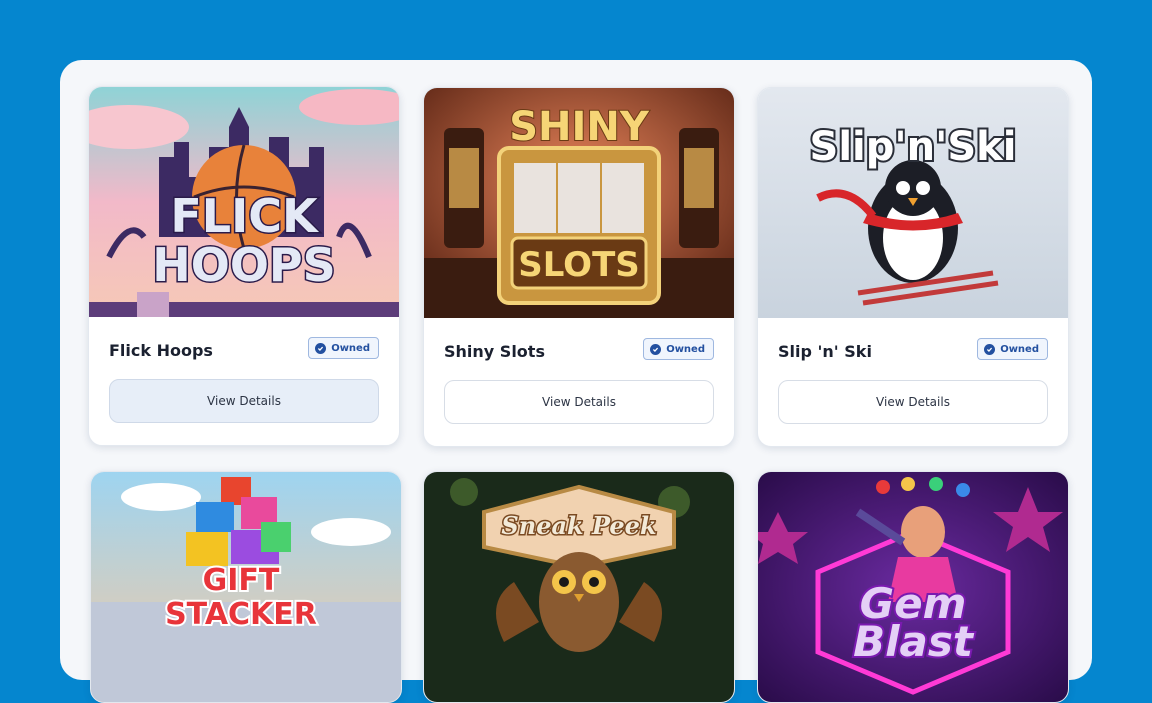 Image resolution: width=1152 pixels, height=703 pixels. I want to click on gem-blast-artwork: Gem Blast, so click(913, 587).